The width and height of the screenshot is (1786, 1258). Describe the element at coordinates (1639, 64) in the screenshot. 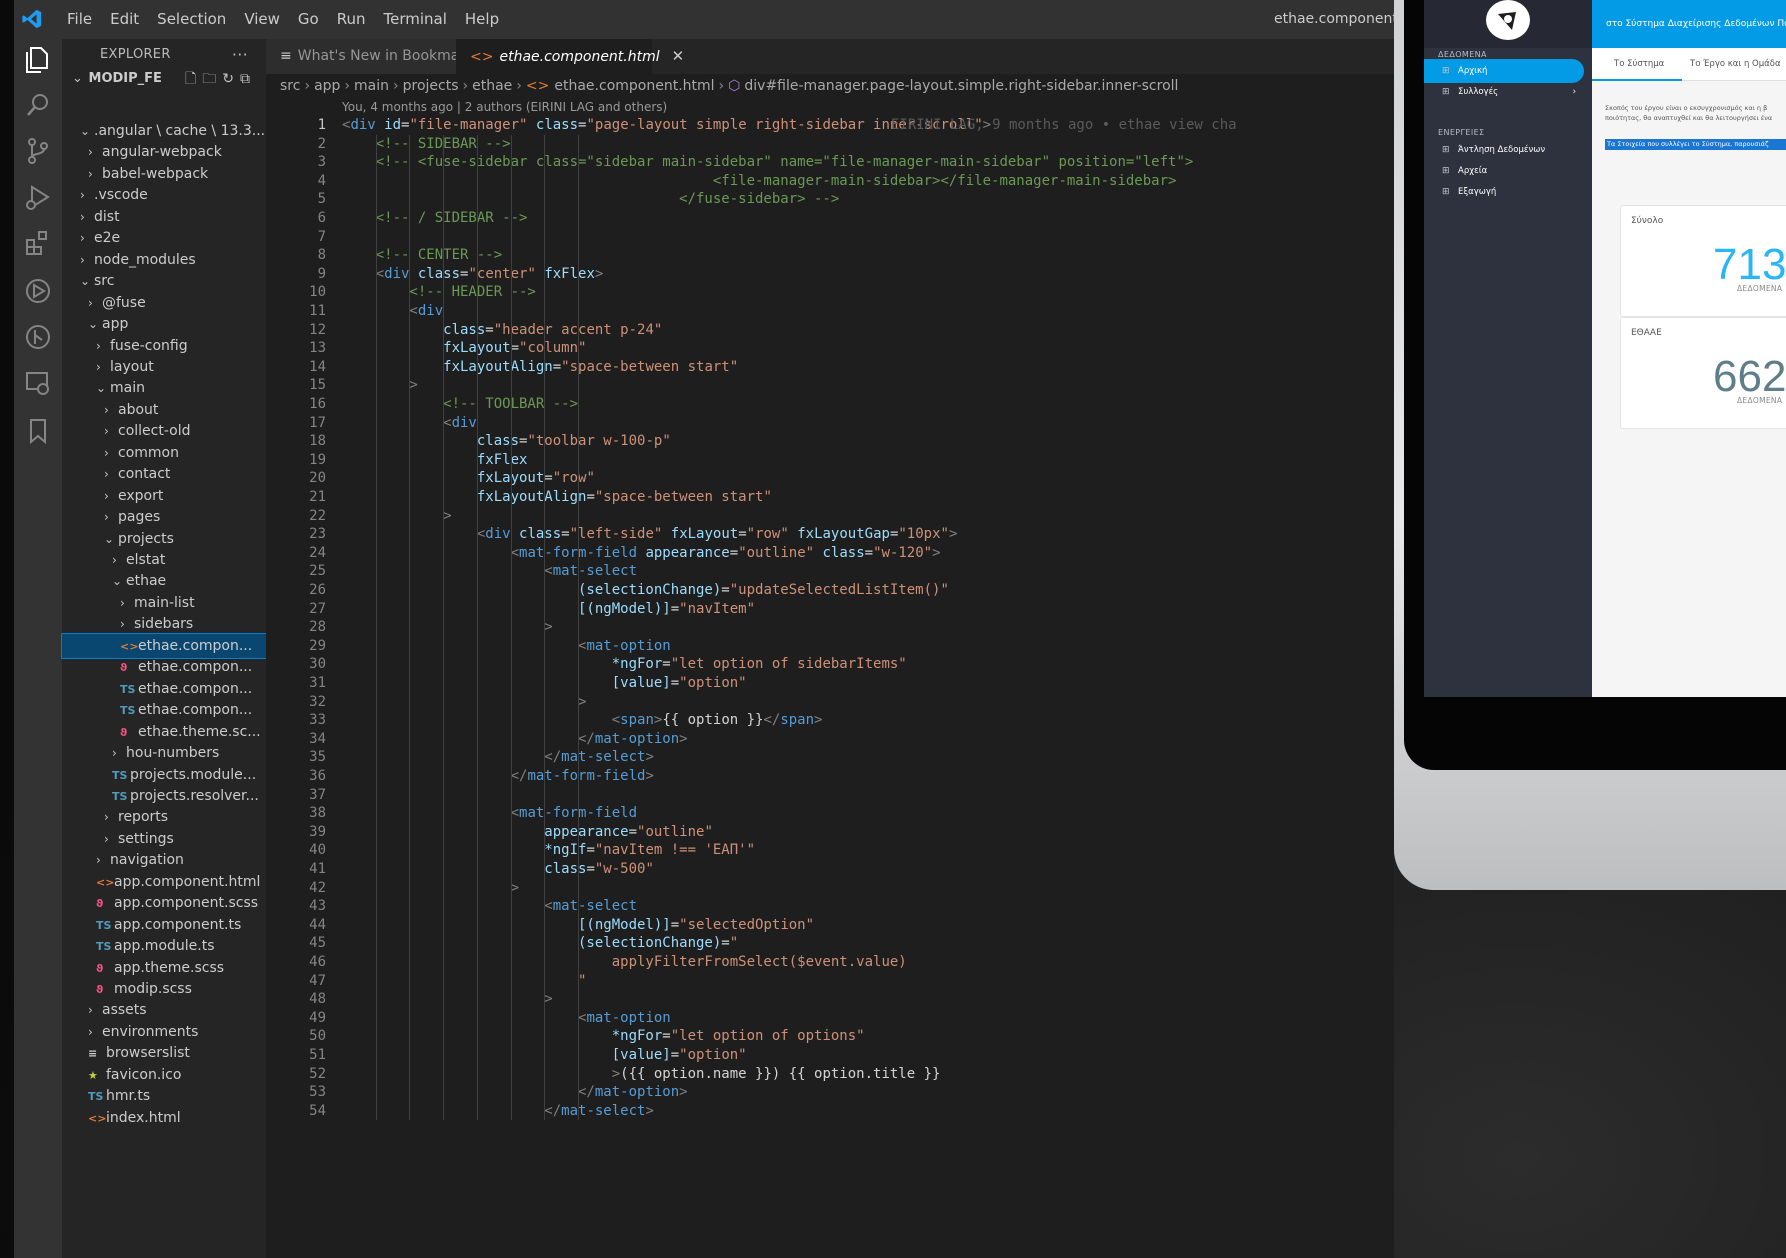

I see `webapp-tab-system: Το Σύστημα` at that location.